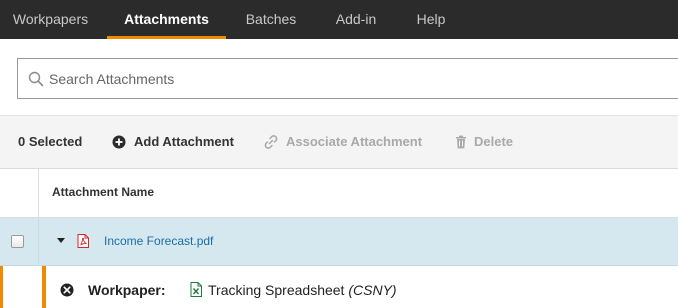  Describe the element at coordinates (50, 19) in the screenshot. I see `tab-workpapers: Workpapers` at that location.